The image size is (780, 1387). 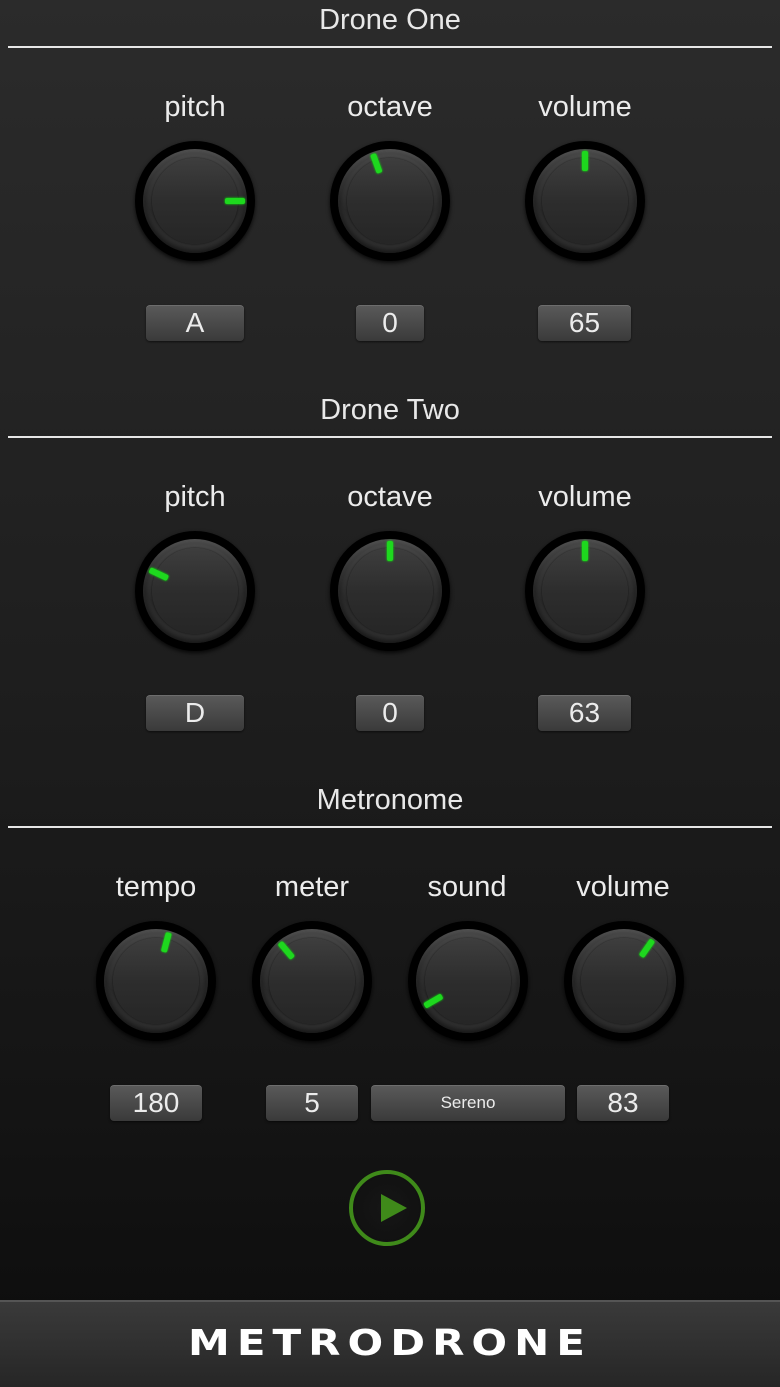 What do you see at coordinates (584, 713) in the screenshot?
I see `drone-two-volume-value: 63` at bounding box center [584, 713].